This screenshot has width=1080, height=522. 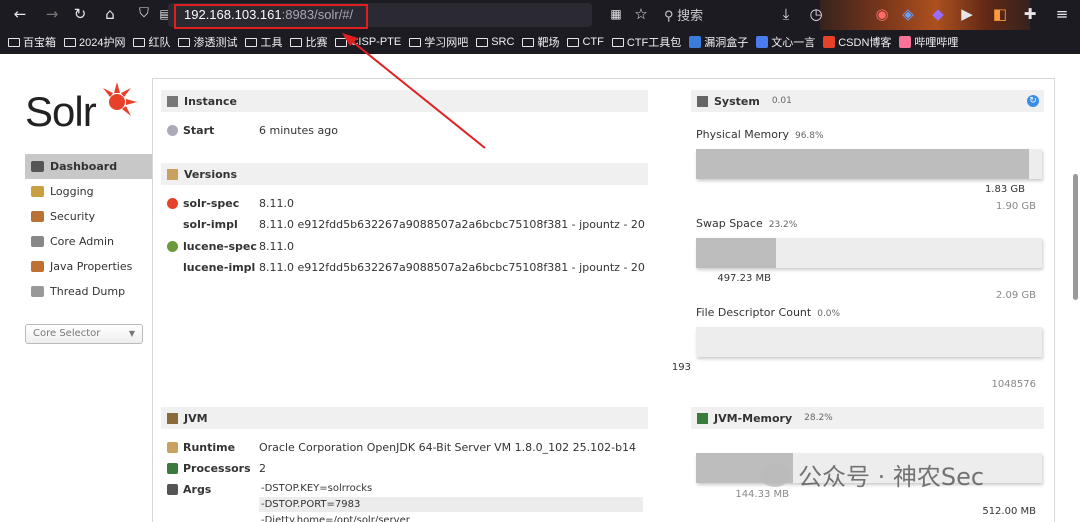 What do you see at coordinates (414, 91) in the screenshot?
I see `annotation-arrow` at bounding box center [414, 91].